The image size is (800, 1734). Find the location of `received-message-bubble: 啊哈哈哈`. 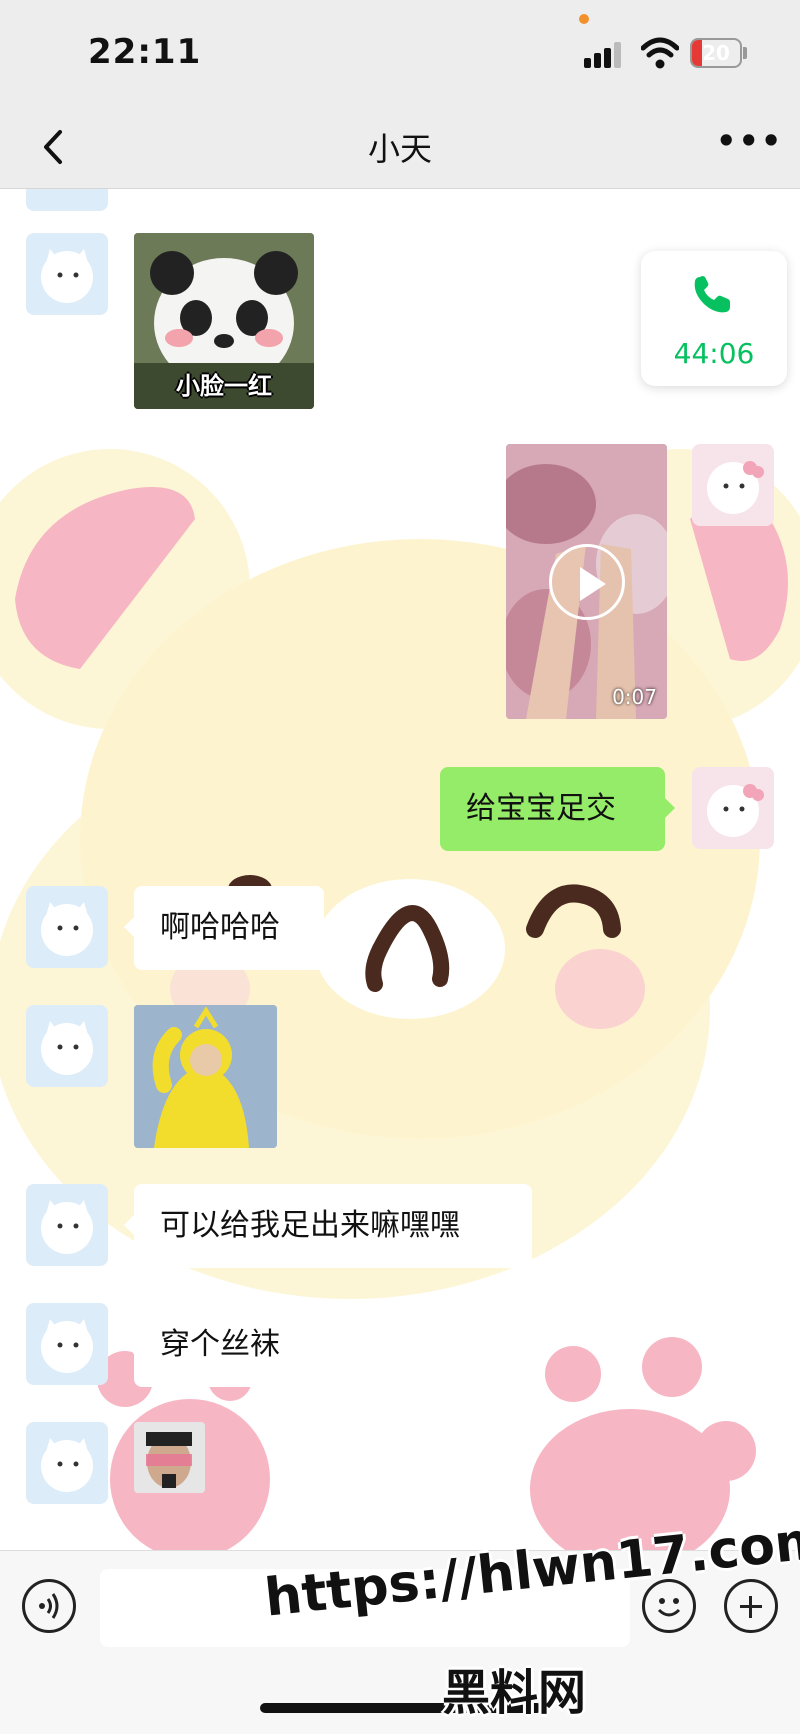

received-message-bubble: 啊哈哈哈 is located at coordinates (224, 928).